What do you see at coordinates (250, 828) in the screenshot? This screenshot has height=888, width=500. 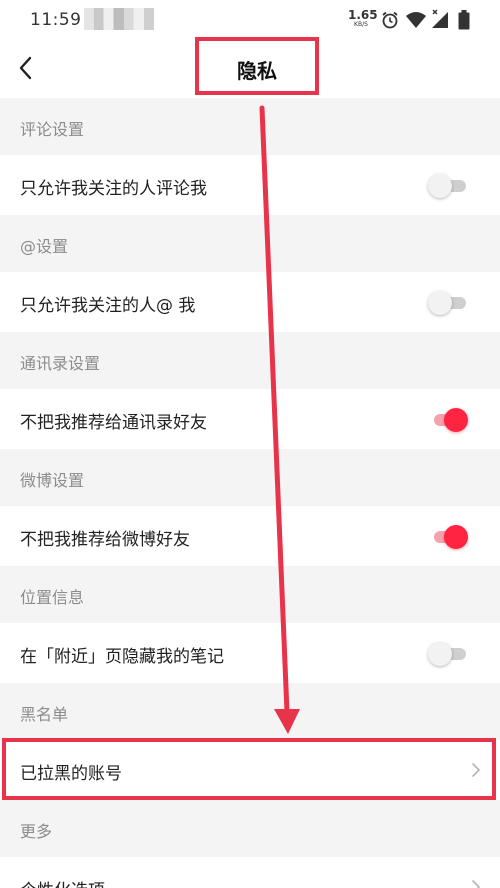 I see `section-header-more: 更多` at bounding box center [250, 828].